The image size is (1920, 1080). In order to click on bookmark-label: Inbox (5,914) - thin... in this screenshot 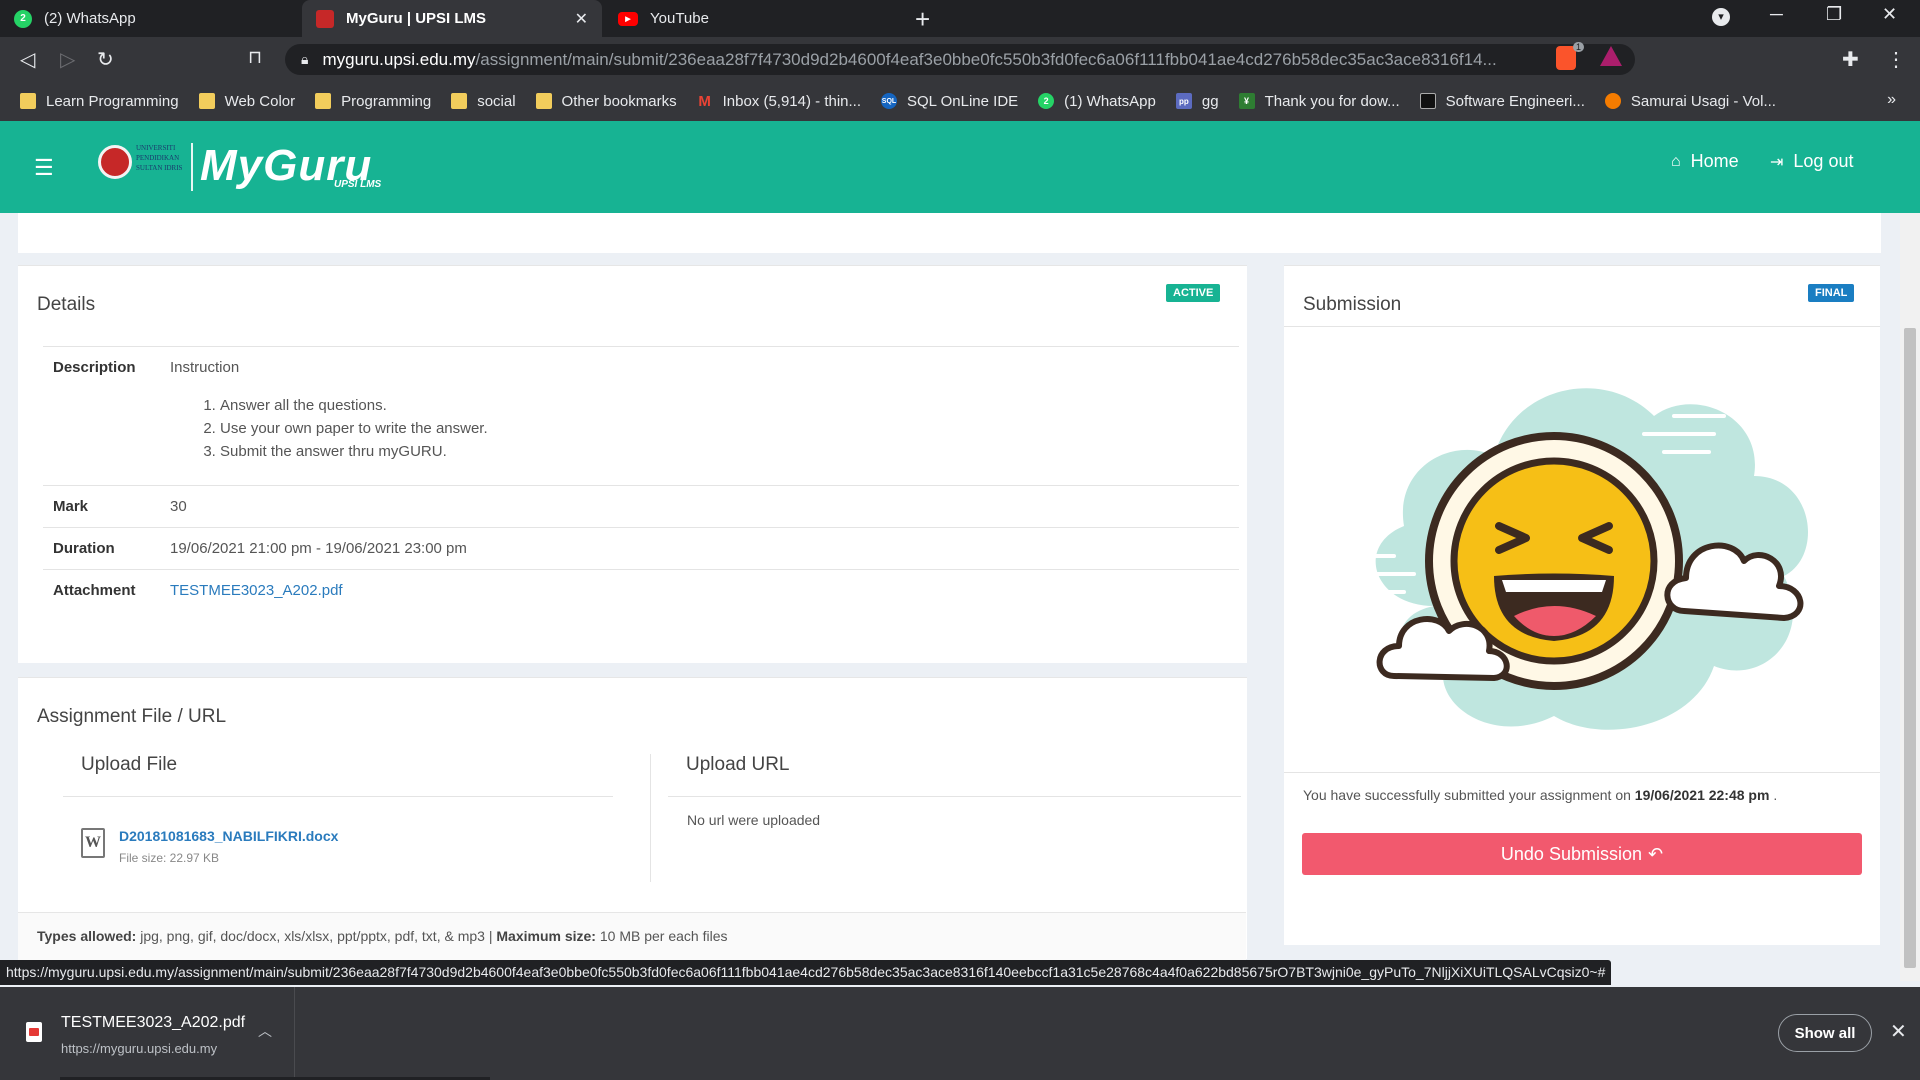, I will do `click(791, 101)`.